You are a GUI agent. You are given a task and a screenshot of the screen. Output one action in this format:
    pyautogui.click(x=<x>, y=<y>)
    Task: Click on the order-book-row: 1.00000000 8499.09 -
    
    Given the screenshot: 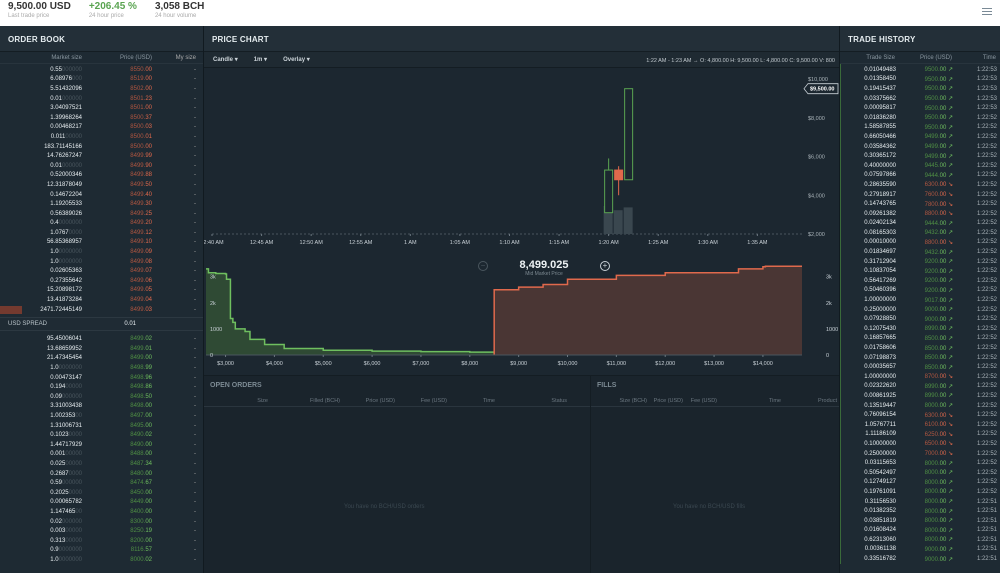 What is the action you would take?
    pyautogui.click(x=101, y=252)
    